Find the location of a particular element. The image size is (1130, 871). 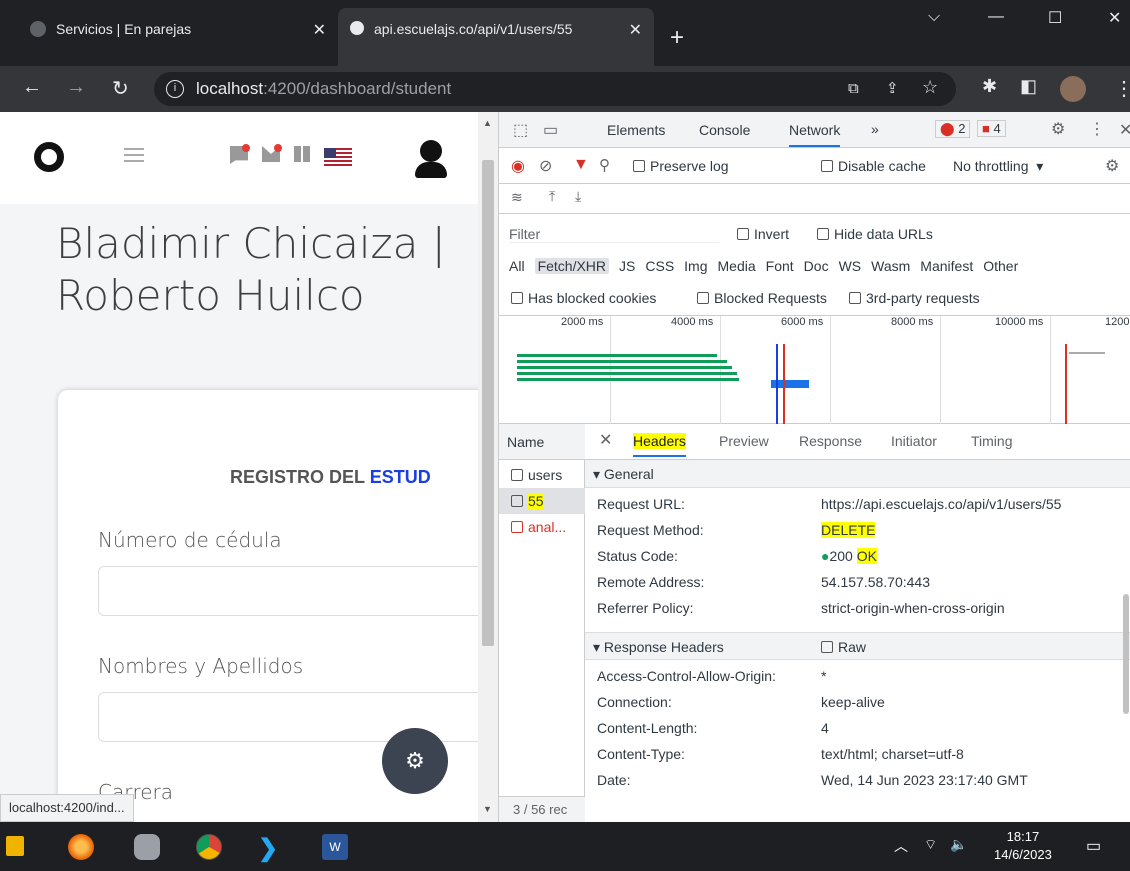

app-logo is located at coordinates (49, 157).